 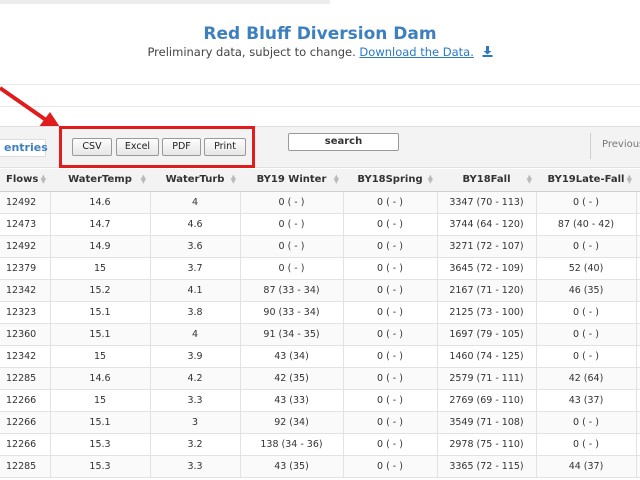 What do you see at coordinates (638, 180) in the screenshot?
I see `column-header-overflow` at bounding box center [638, 180].